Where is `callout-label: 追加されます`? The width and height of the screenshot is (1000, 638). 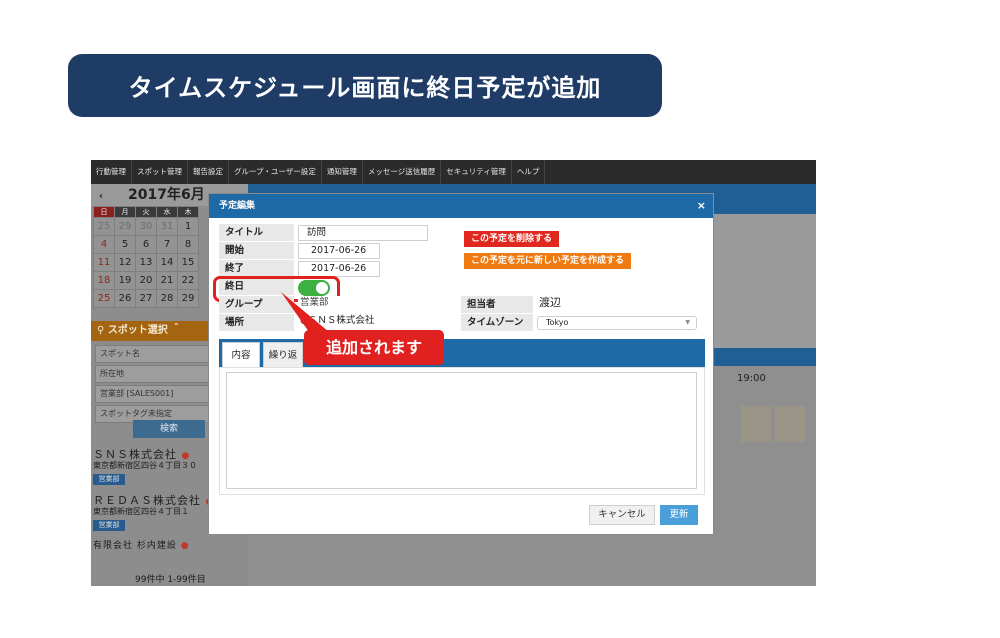 callout-label: 追加されます is located at coordinates (374, 347).